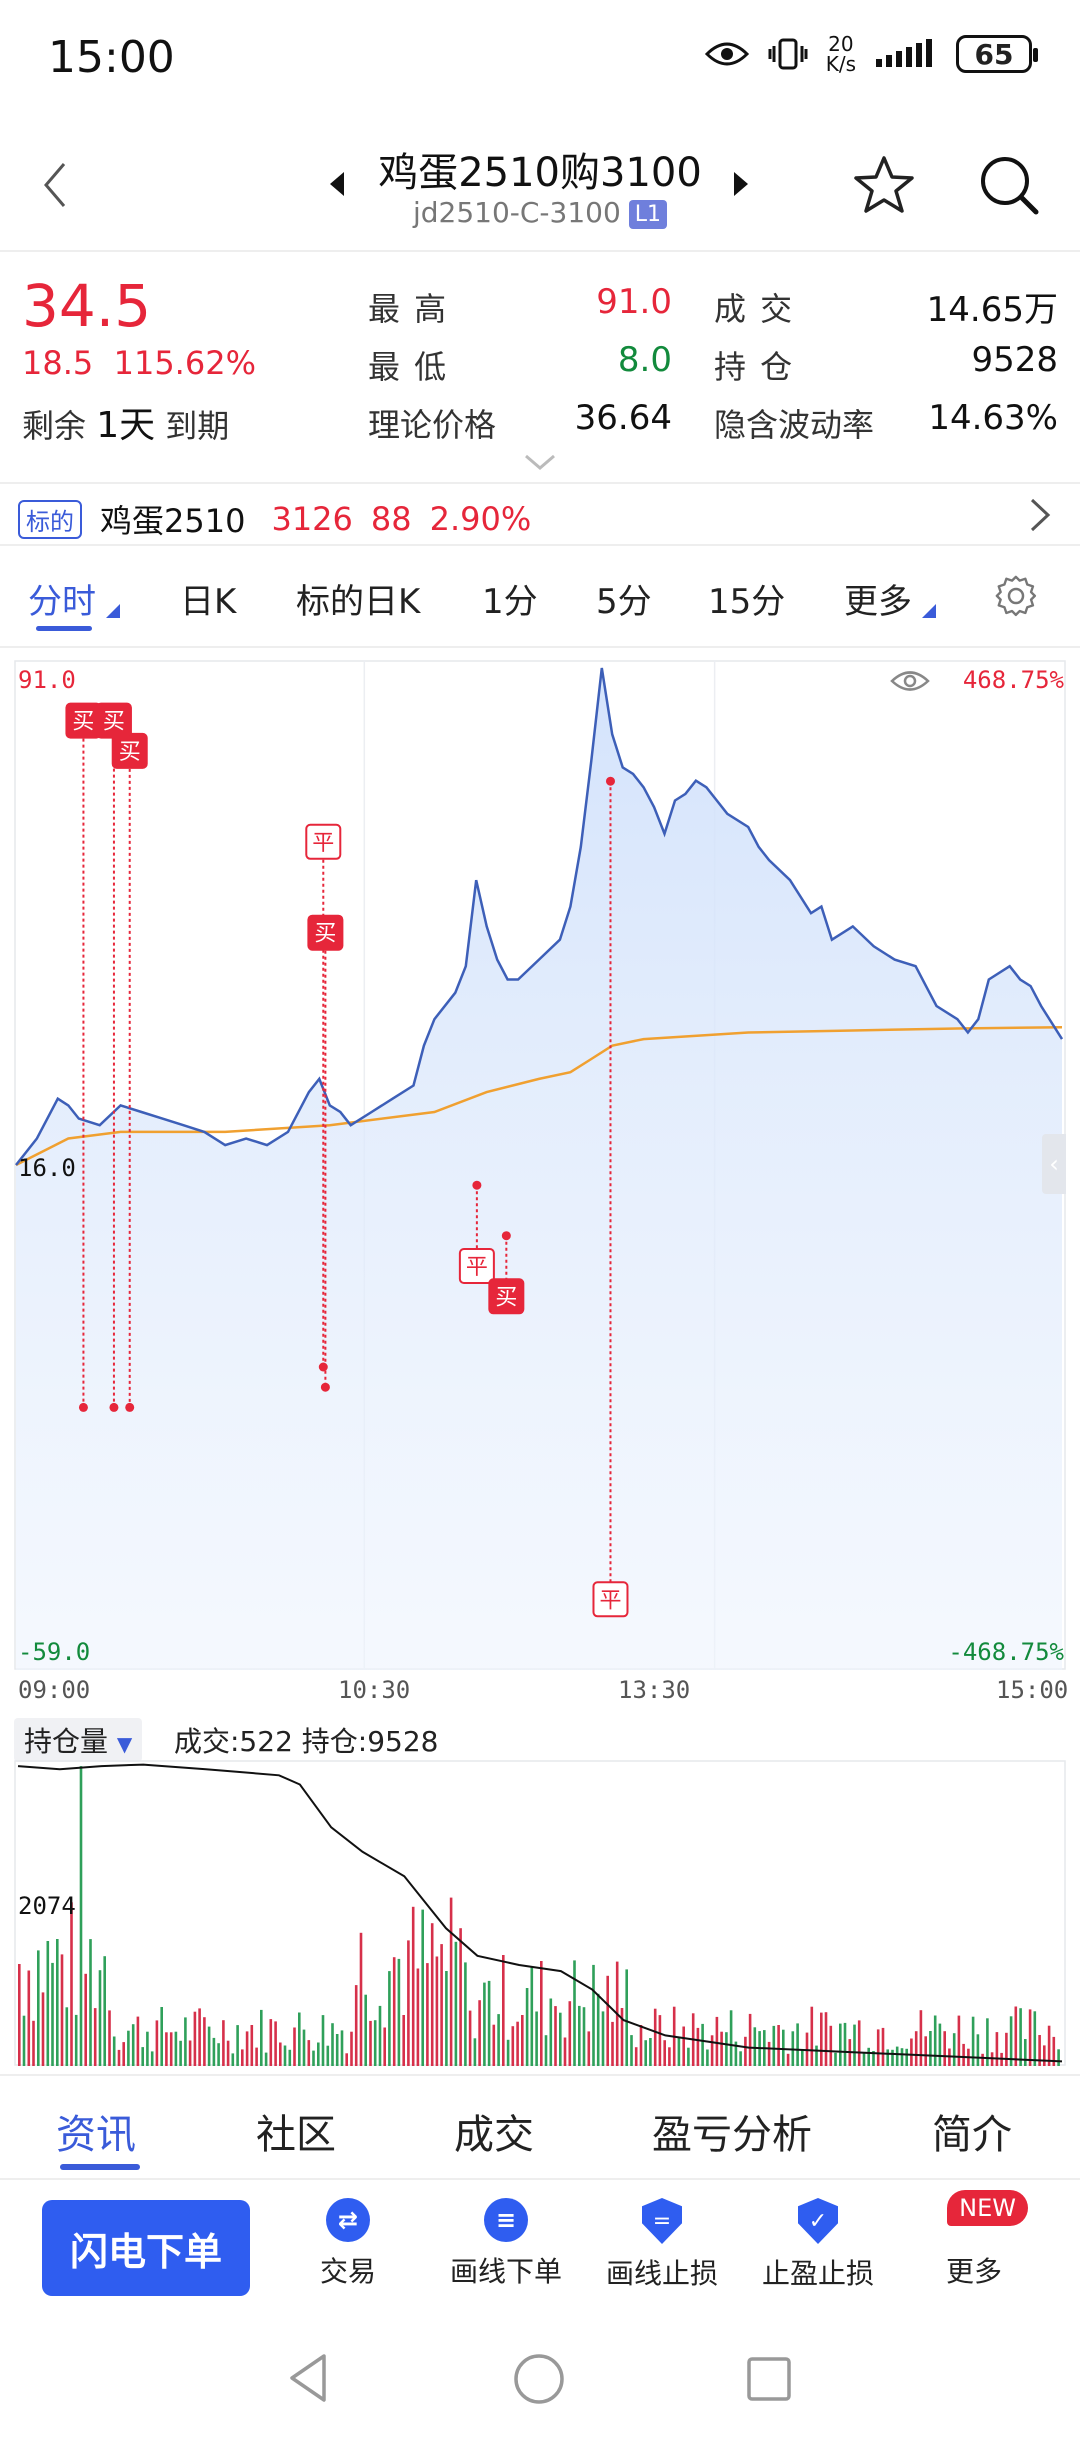  Describe the element at coordinates (146, 2248) in the screenshot. I see `flash-order-button: 闪电下单` at that location.